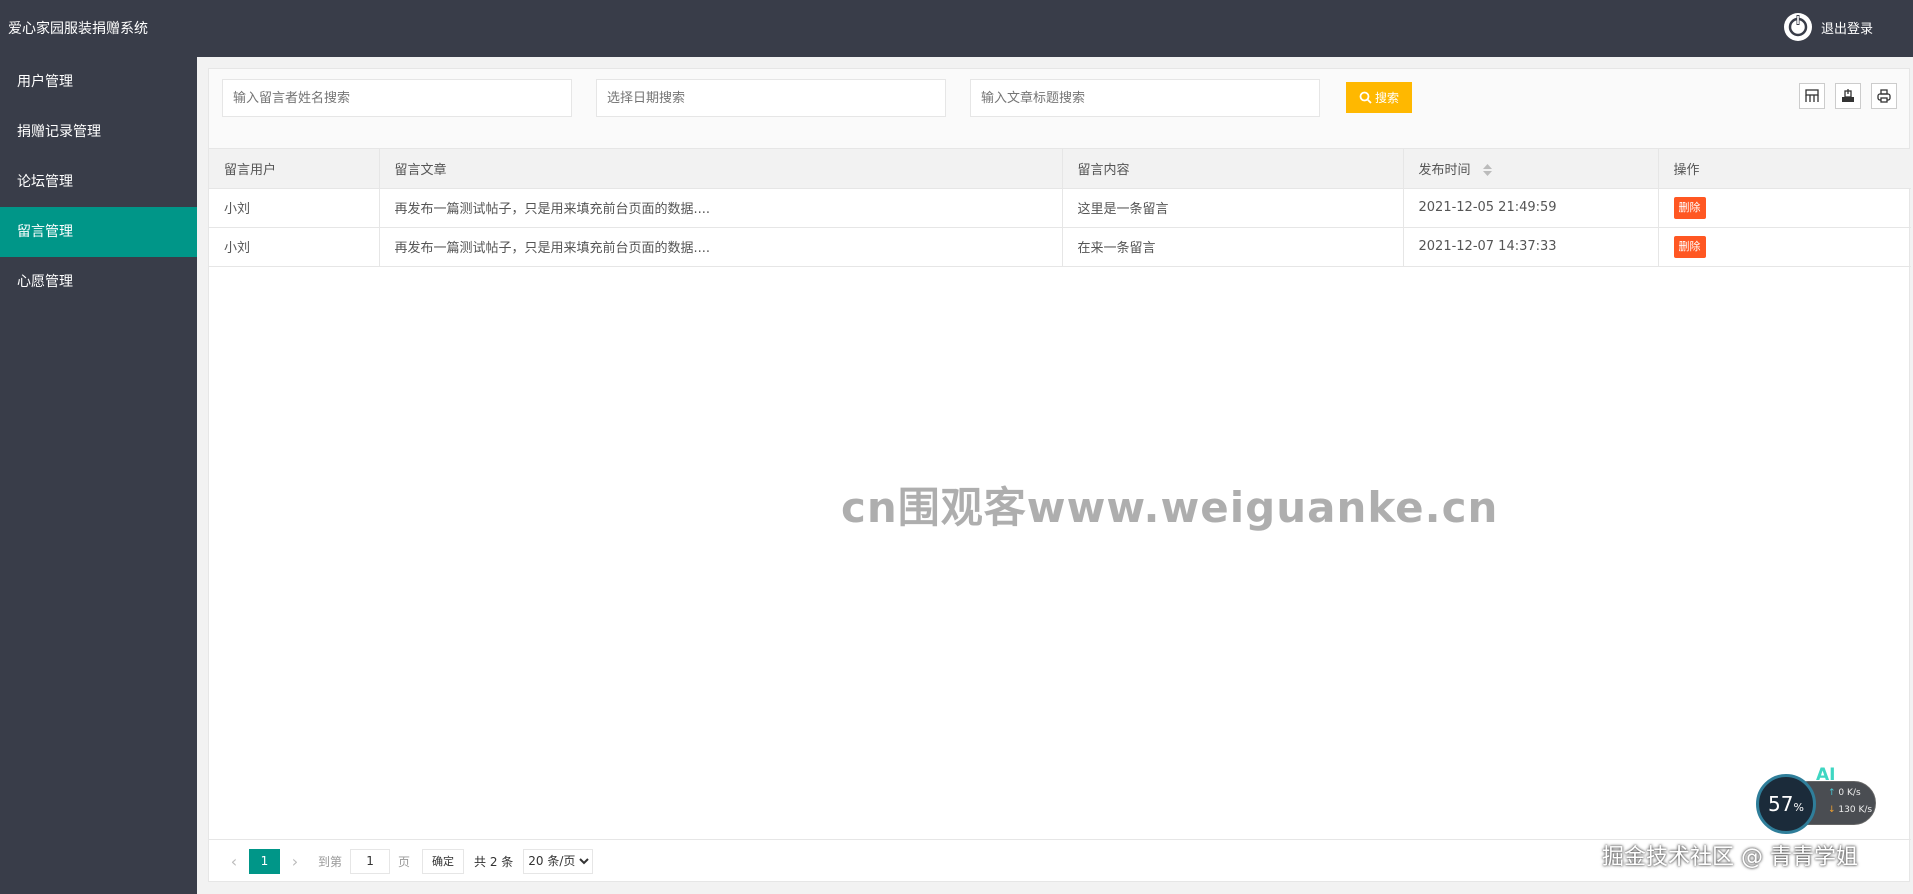 Image resolution: width=1913 pixels, height=894 pixels. I want to click on download-arrow-icon: ↓, so click(1832, 810).